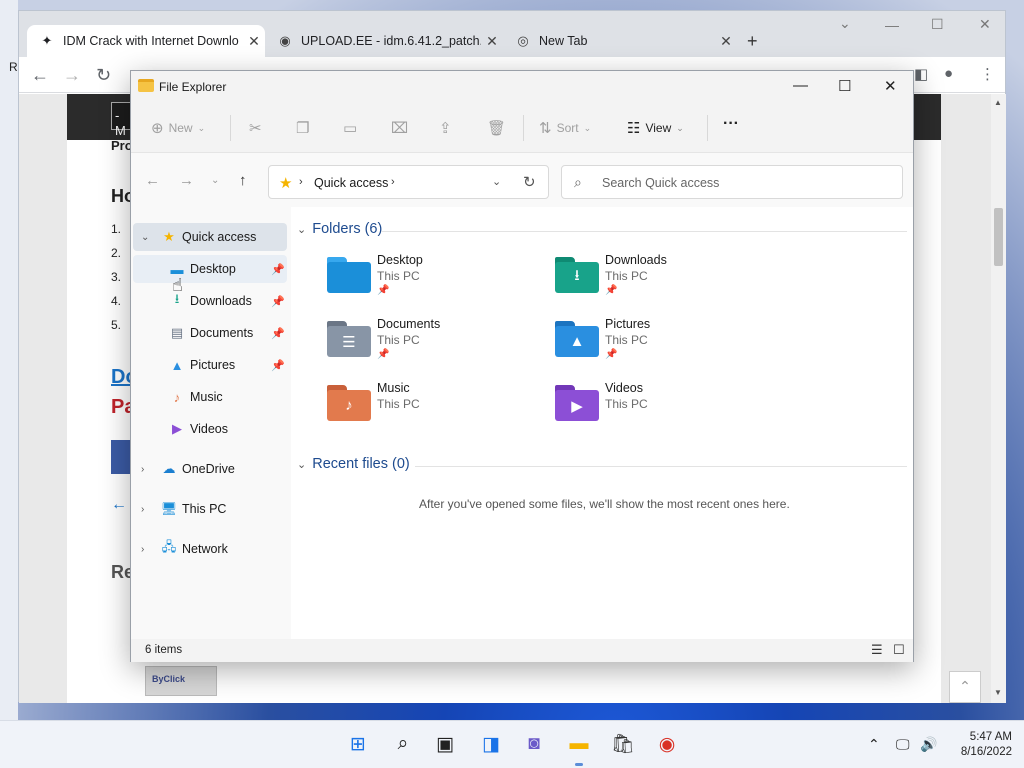 The height and width of the screenshot is (768, 1024). Describe the element at coordinates (965, 687) in the screenshot. I see `scroll-to-top-button: ⌃` at that location.